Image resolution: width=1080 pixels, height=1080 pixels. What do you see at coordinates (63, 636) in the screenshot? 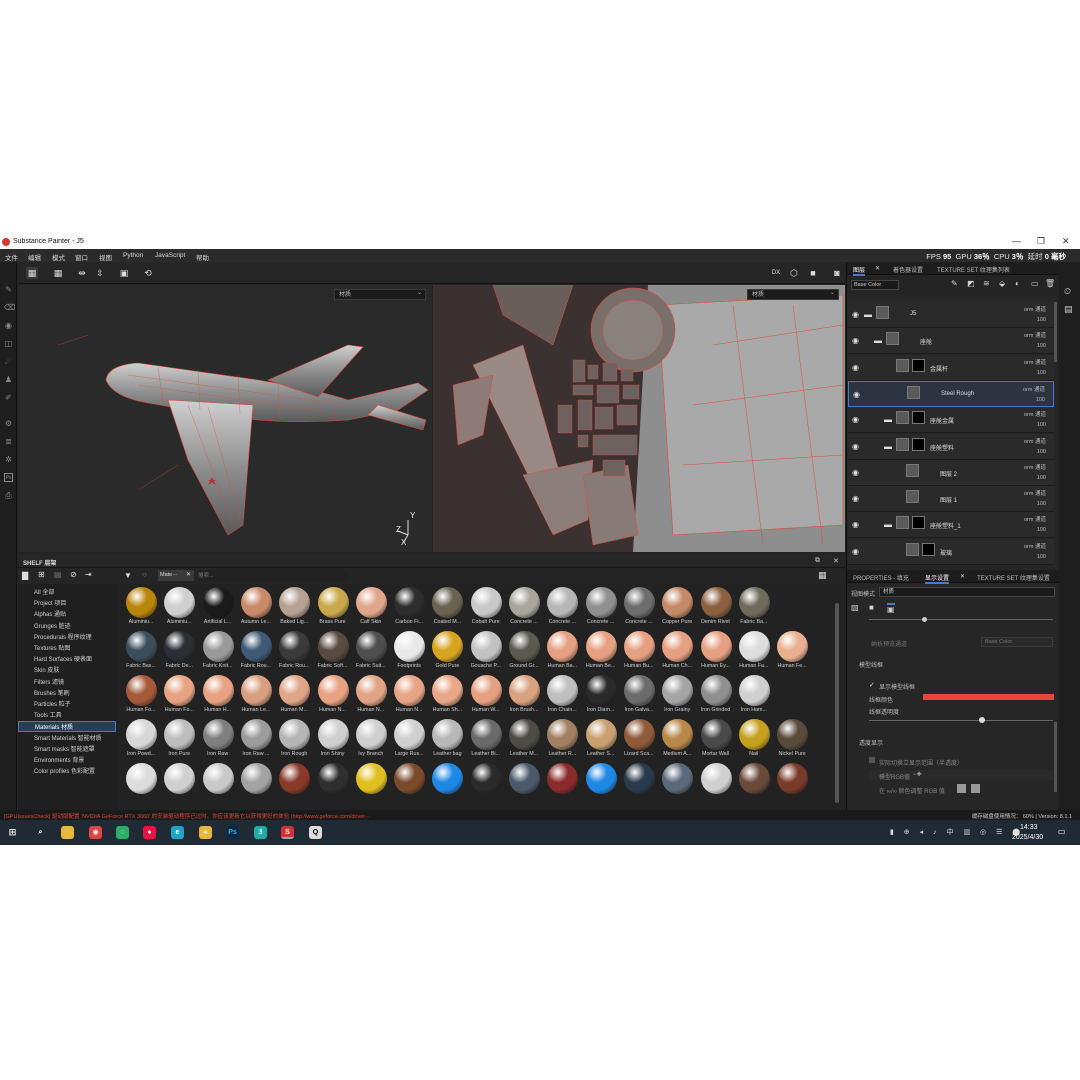
I see `shelf-category: Procedurals 程序纹理` at bounding box center [63, 636].